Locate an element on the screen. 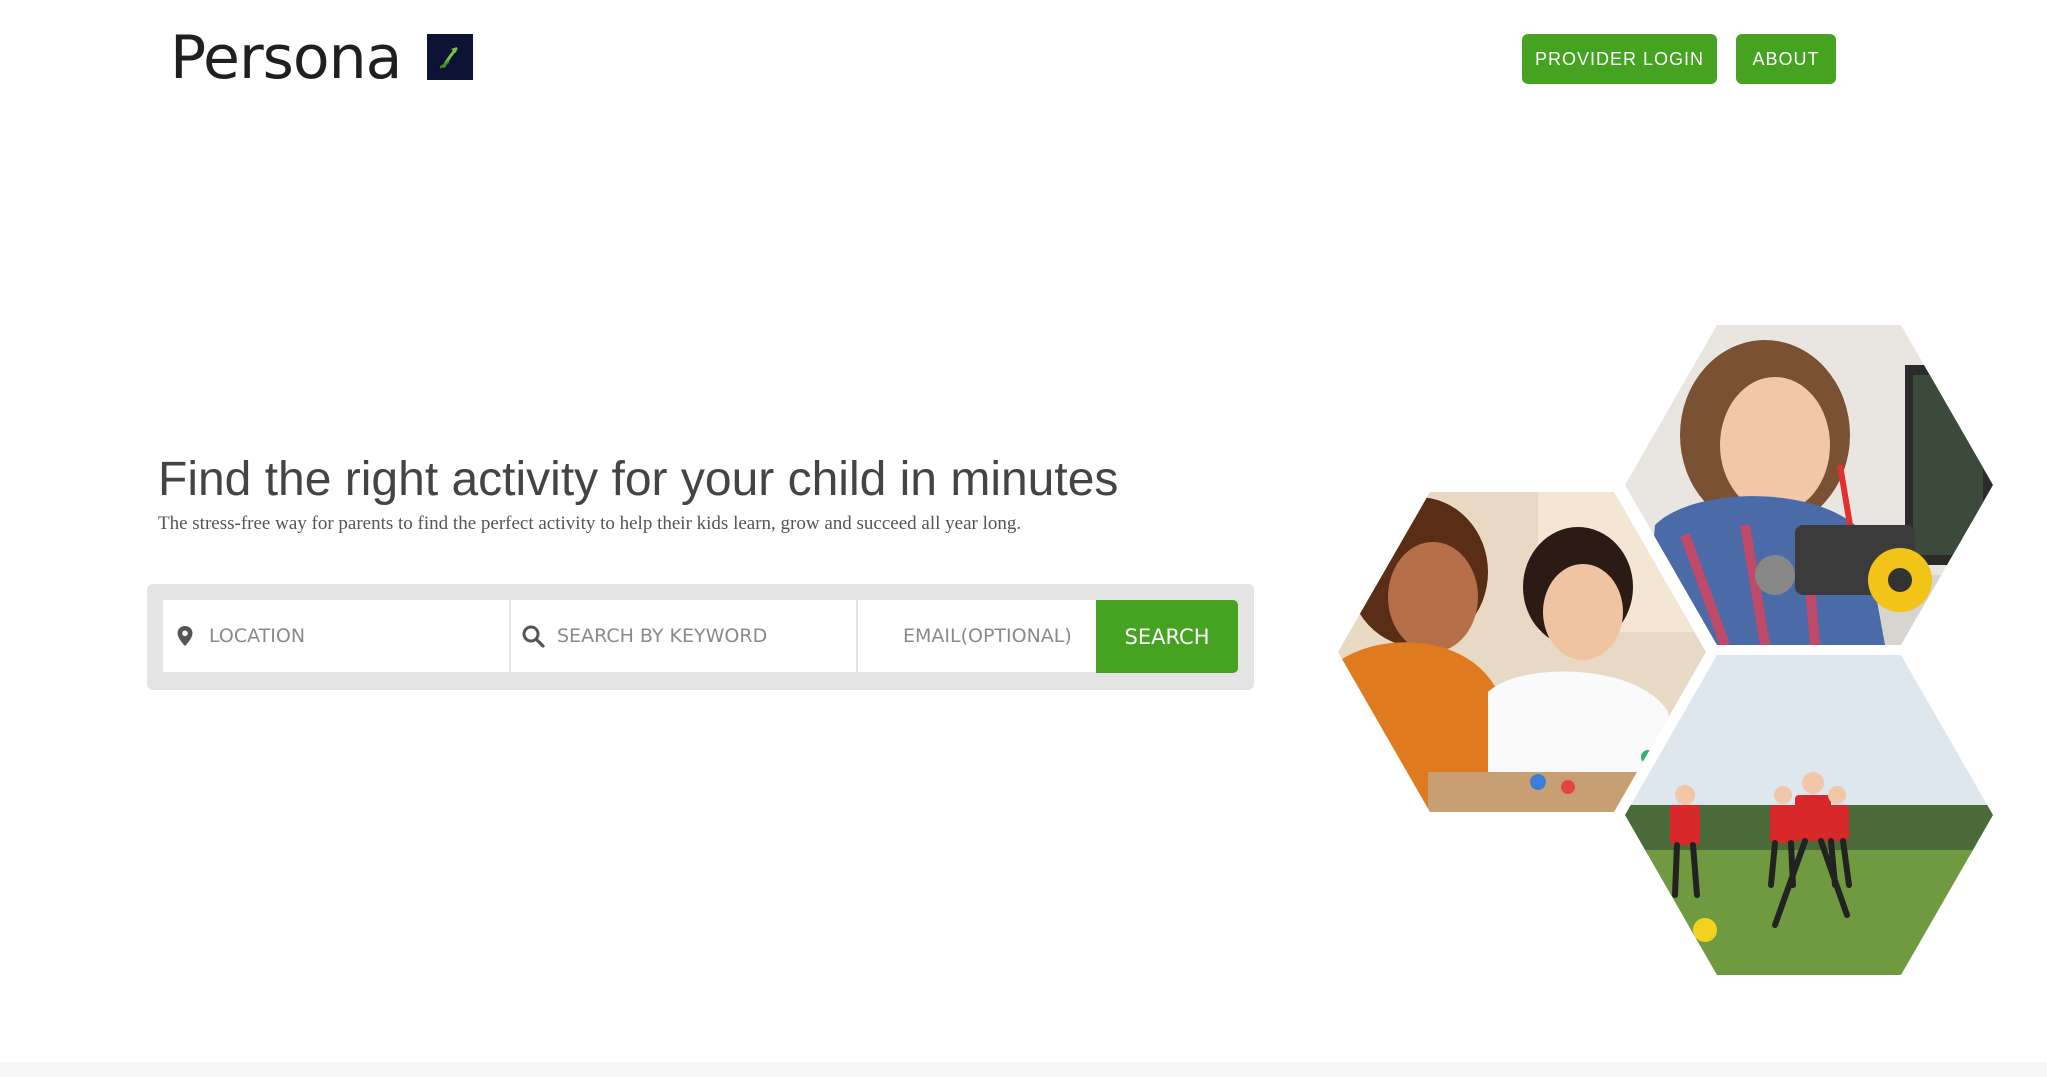  keyword-input is located at coordinates (683, 636).